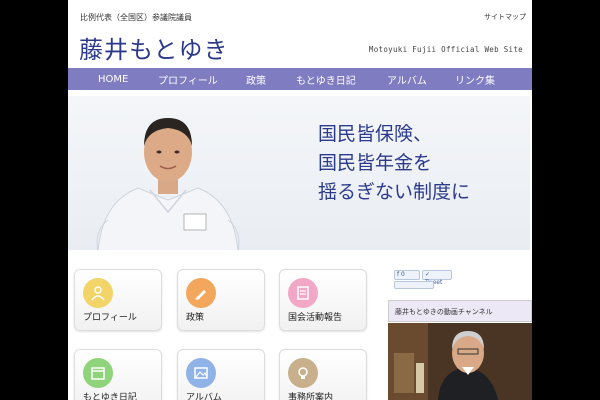 The image size is (600, 400). I want to click on video-player, so click(460, 361).